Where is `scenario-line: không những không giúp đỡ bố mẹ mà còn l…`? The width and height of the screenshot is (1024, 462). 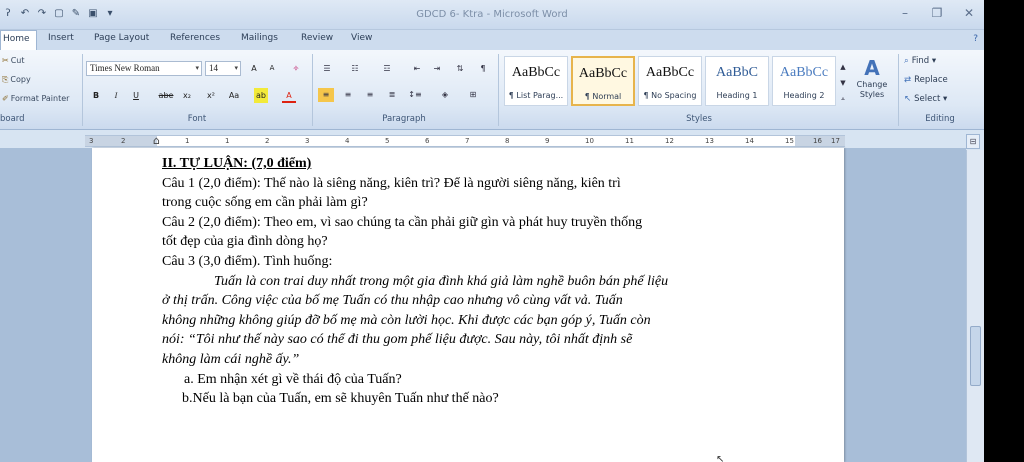
scenario-line: không những không giúp đỡ bố mẹ mà còn l… is located at coordinates (406, 320).